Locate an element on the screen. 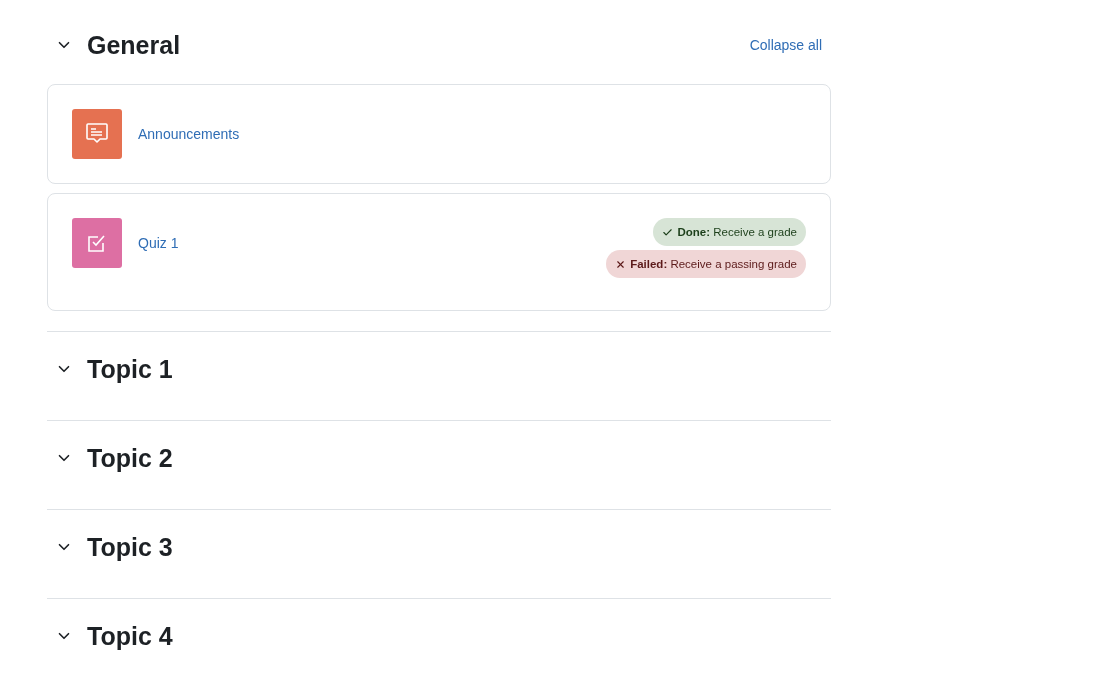  close-icon is located at coordinates (621, 264).